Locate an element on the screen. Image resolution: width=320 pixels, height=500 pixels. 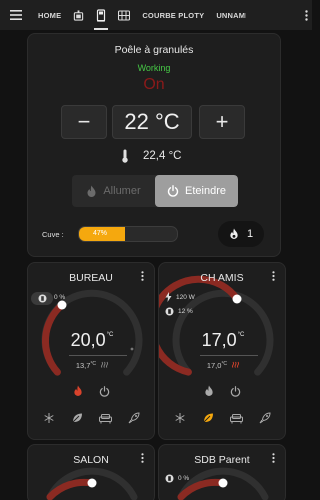
thermostat-card-bureau: BUREAU 0 % 20,0°C 13,7°C is located at coordinates (91, 351).